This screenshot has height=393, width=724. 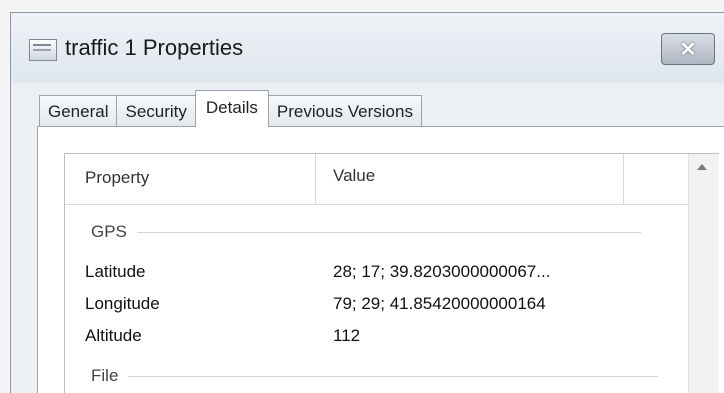 I want to click on close-icon: ✕, so click(x=688, y=49).